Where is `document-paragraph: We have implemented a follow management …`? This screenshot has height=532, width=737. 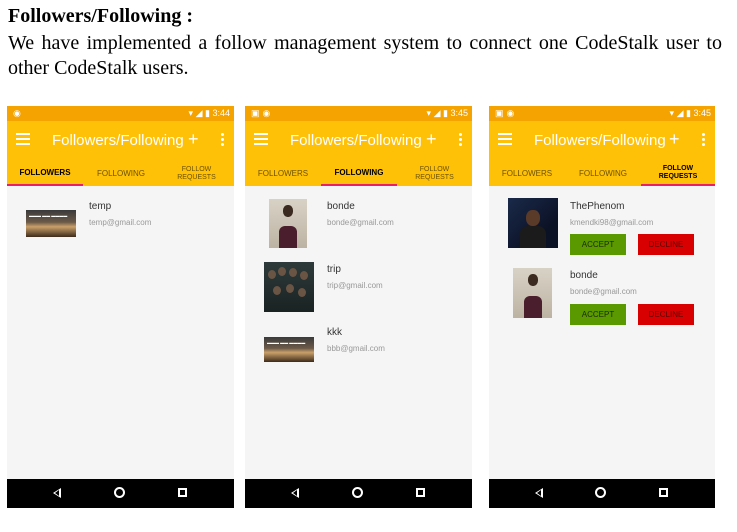
document-paragraph: We have implemented a follow management … is located at coordinates (365, 55).